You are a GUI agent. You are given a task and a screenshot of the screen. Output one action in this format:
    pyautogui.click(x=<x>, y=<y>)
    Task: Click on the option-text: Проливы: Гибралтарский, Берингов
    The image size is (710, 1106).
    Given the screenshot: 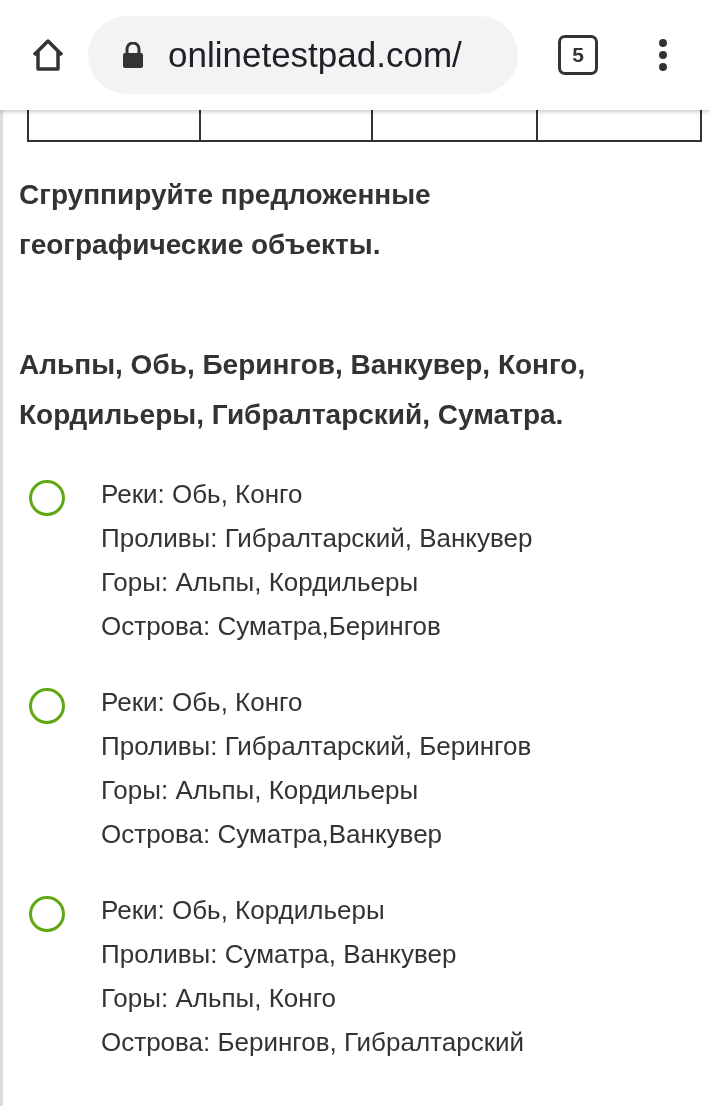 What is the action you would take?
    pyautogui.click(x=316, y=746)
    